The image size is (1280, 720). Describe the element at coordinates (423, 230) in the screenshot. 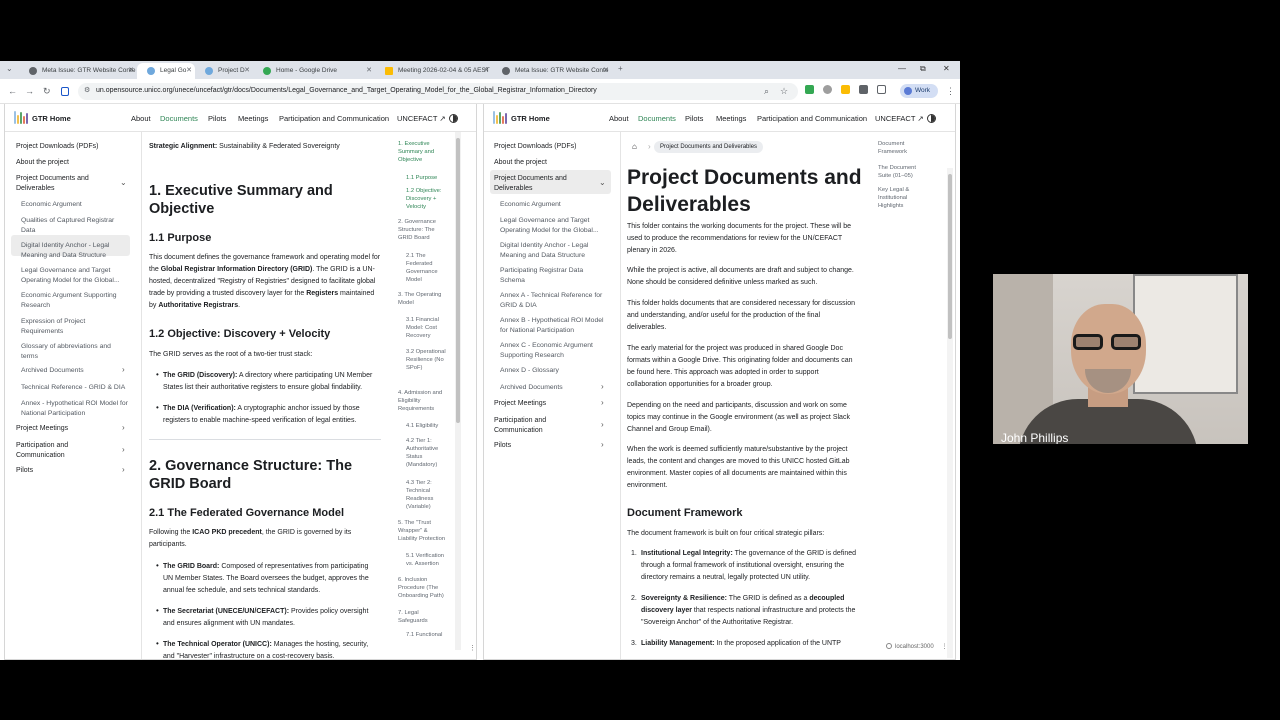

I see `toc-link: 2. Governance Structure: The GRID Board` at that location.